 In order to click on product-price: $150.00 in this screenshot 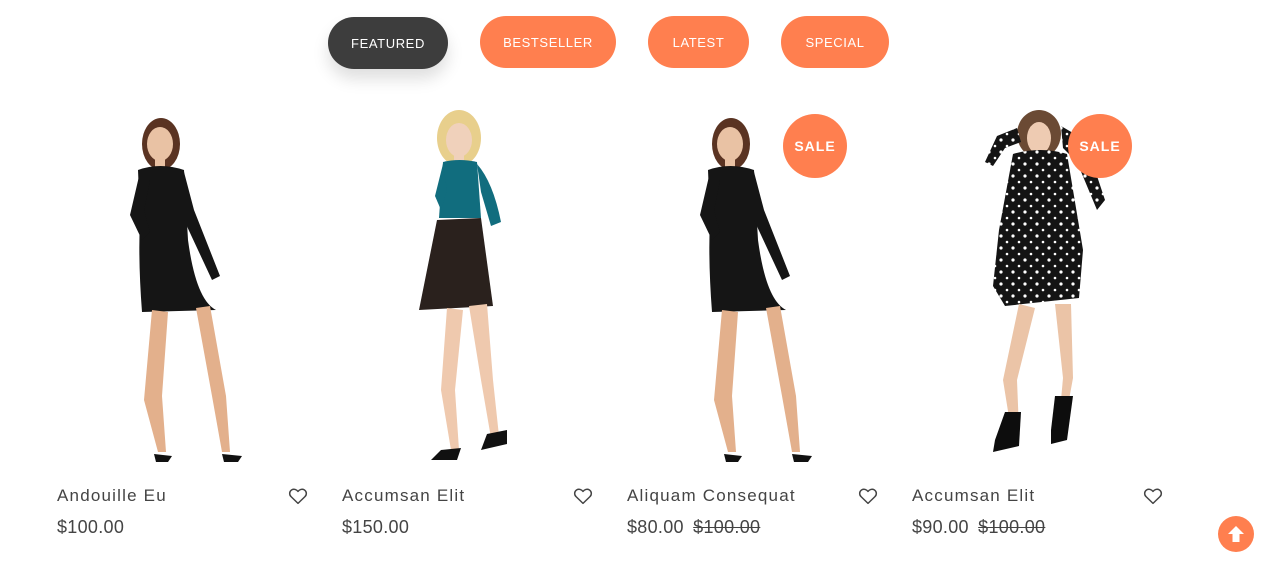, I will do `click(376, 527)`.